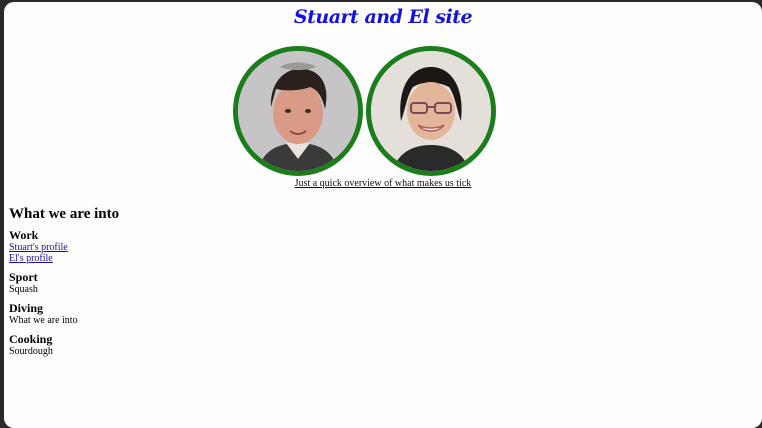 The width and height of the screenshot is (762, 428). I want to click on stuart-profile-link: Stuart's profile, so click(64, 247).